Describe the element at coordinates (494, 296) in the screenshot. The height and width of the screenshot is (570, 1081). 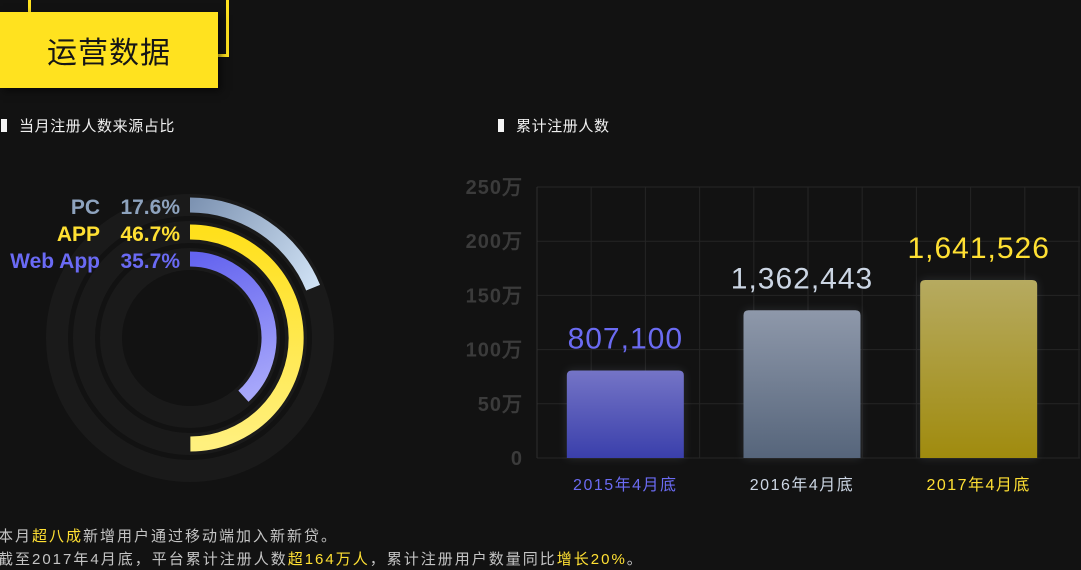
I see `y-tick-label: 150万` at that location.